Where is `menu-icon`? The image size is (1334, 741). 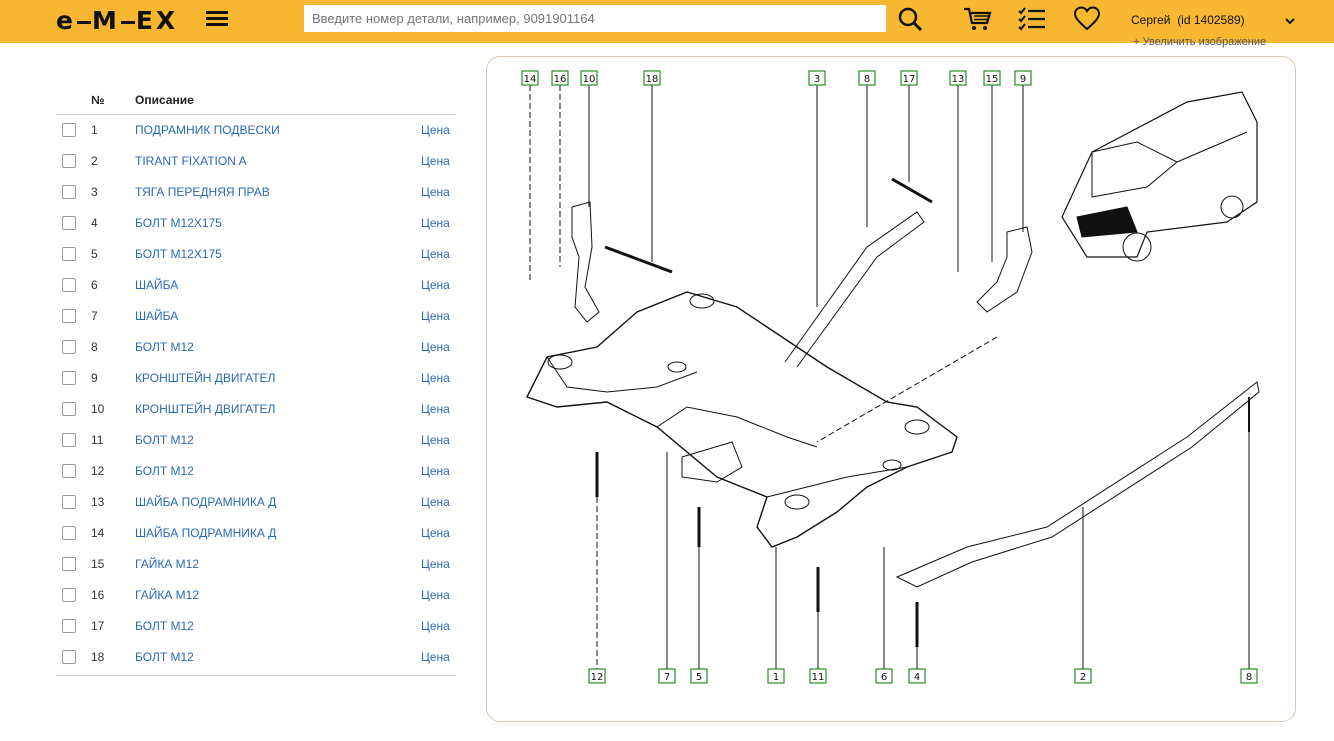
menu-icon is located at coordinates (217, 19).